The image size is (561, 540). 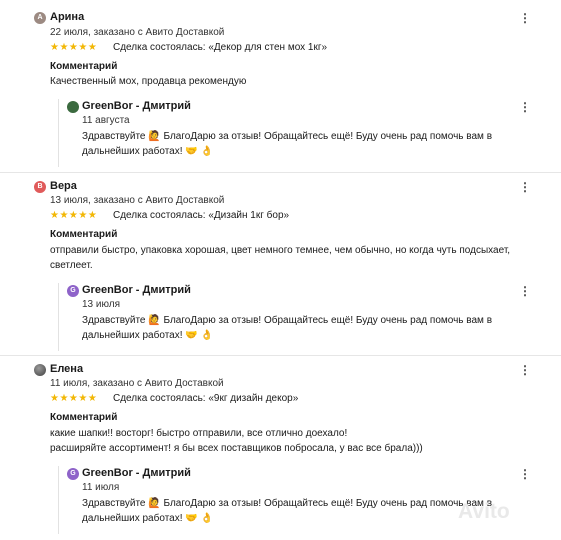 What do you see at coordinates (148, 81) in the screenshot?
I see `comment-text: Качественный мох, продавца рекомендую` at bounding box center [148, 81].